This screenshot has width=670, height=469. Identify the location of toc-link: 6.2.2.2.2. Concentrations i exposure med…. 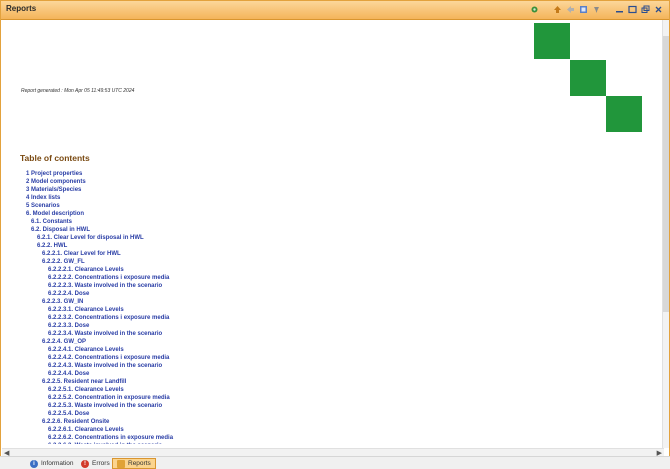
(302, 278).